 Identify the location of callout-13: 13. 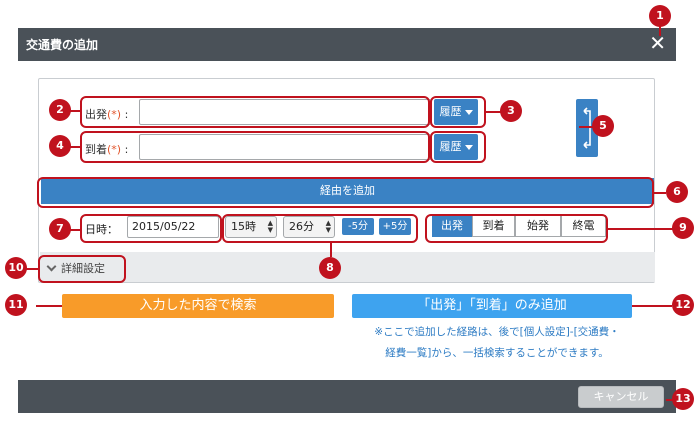
(683, 399).